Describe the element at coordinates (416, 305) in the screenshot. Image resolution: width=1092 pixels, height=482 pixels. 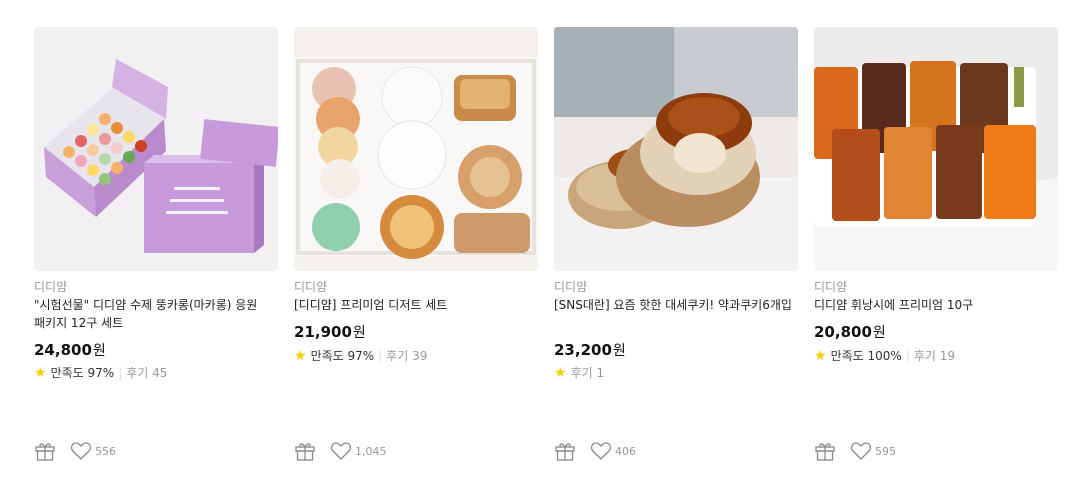
I see `product-title: [디디얌] 프리미엄 디저트 세트` at that location.